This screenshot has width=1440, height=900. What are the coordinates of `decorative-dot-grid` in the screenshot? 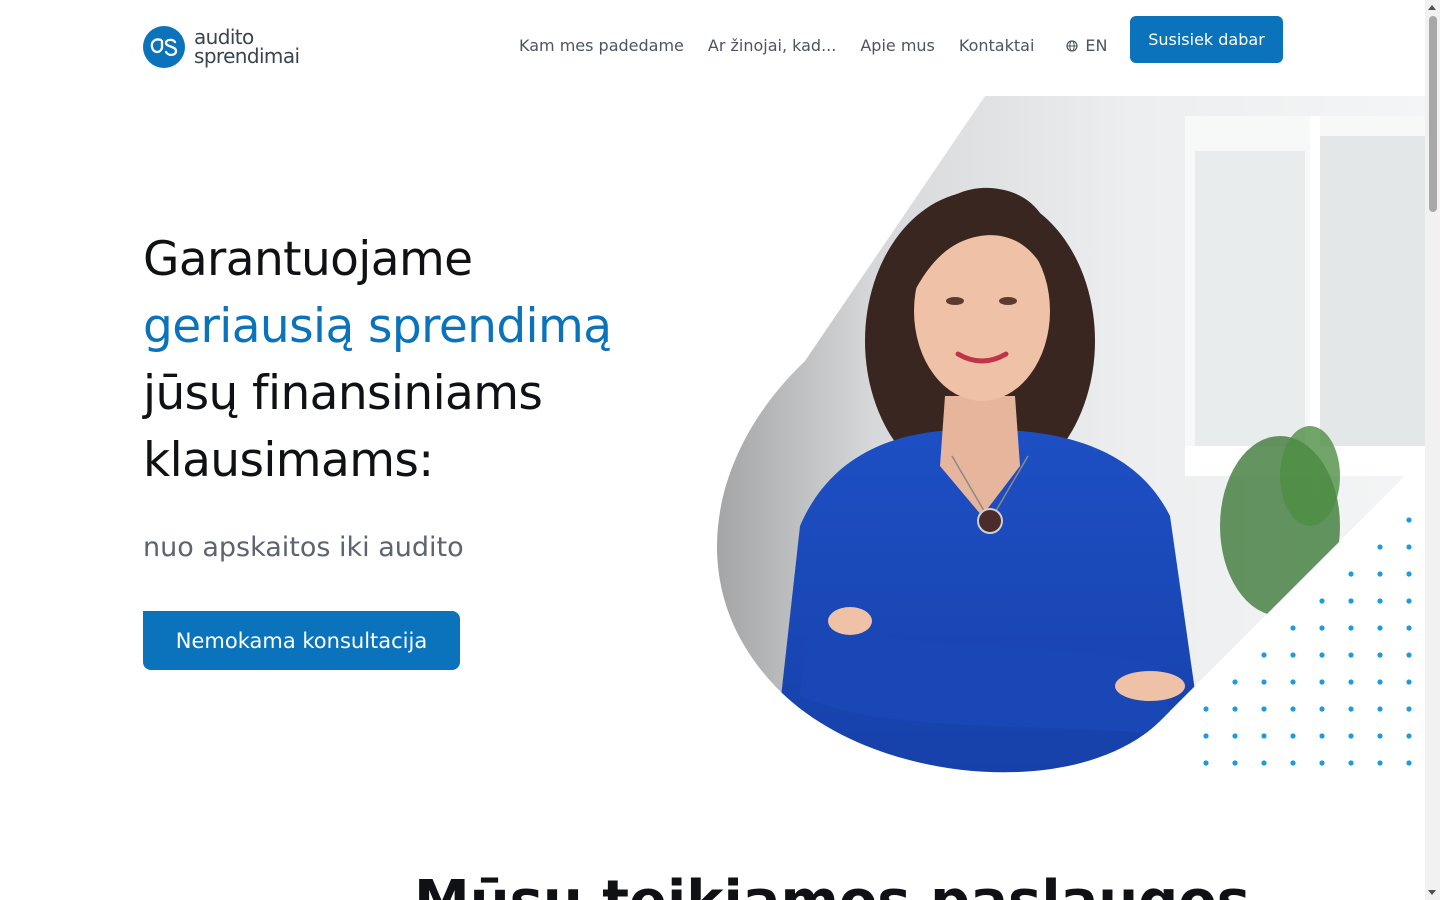 It's located at (1307, 641).